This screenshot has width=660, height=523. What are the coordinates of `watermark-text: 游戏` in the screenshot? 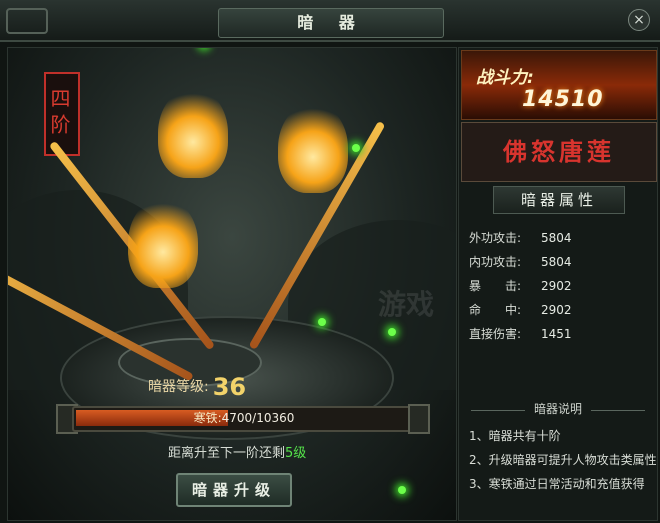 It's located at (406, 304).